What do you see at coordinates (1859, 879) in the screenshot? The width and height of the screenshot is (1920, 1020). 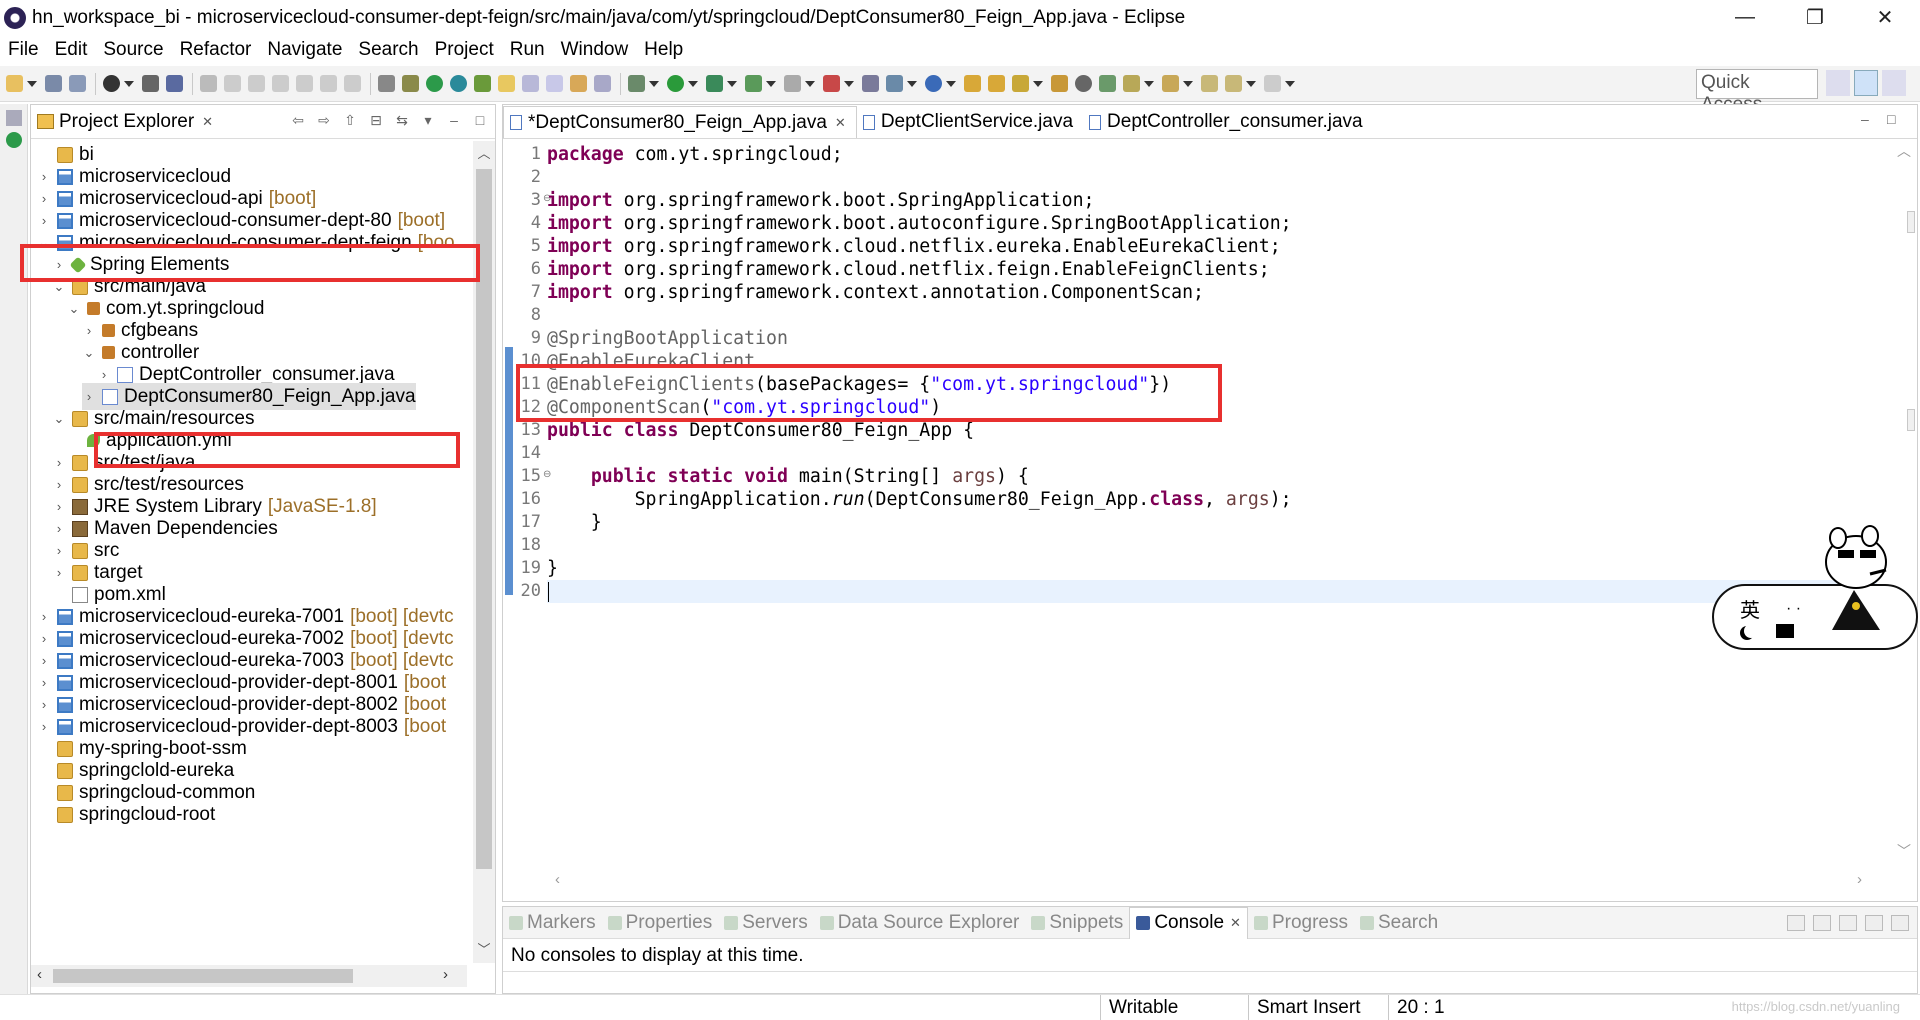 I see `scroll-right-icon: ›` at bounding box center [1859, 879].